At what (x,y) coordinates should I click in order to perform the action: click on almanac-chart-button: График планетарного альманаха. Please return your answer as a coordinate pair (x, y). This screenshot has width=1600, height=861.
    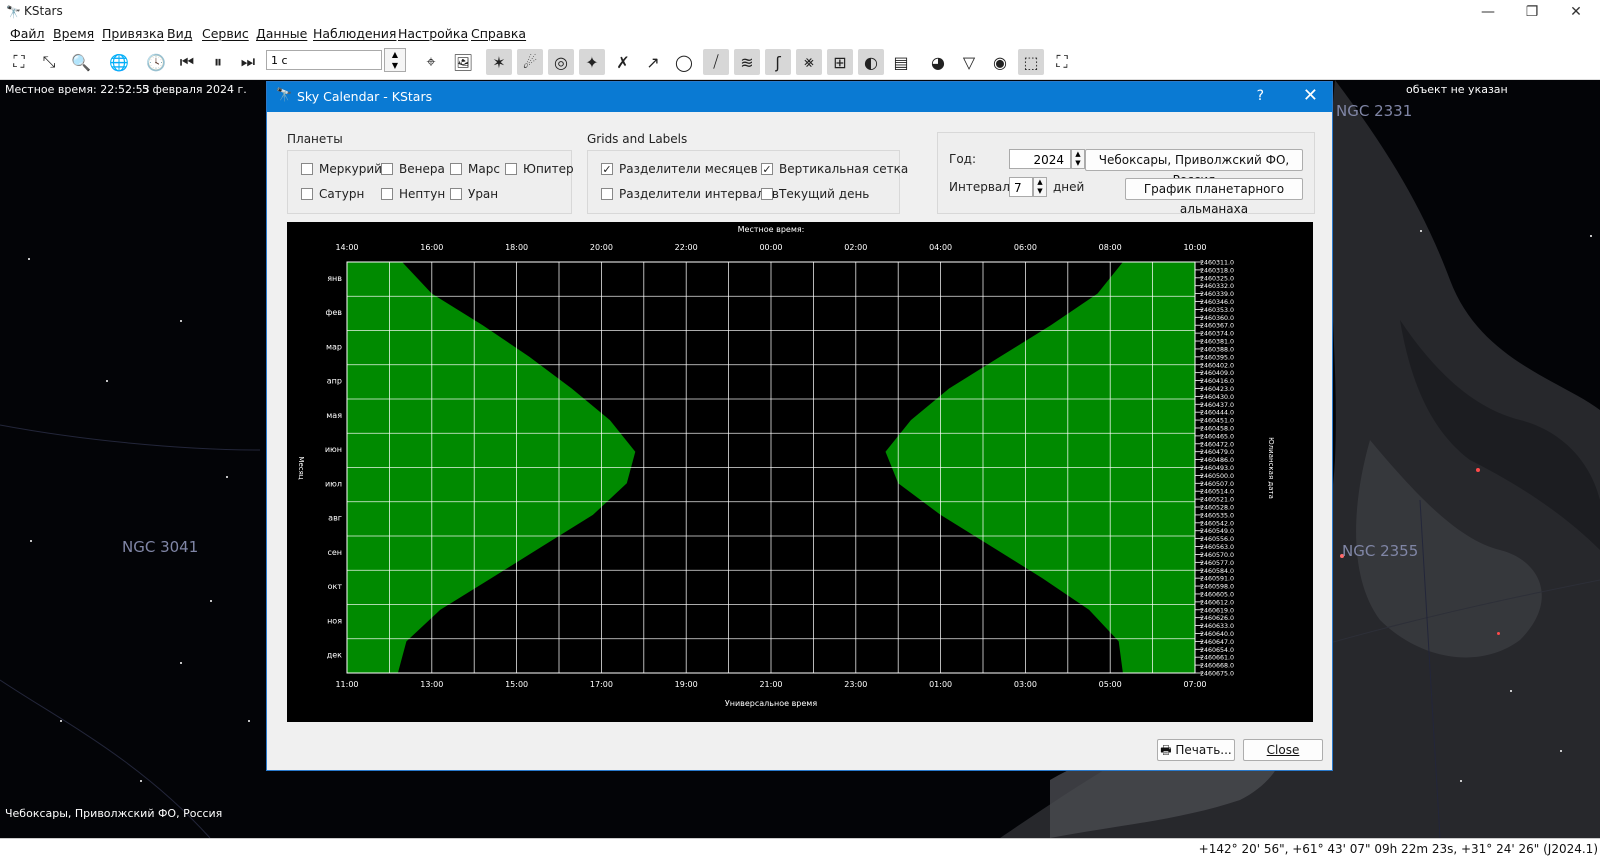
    Looking at the image, I should click on (1214, 197).